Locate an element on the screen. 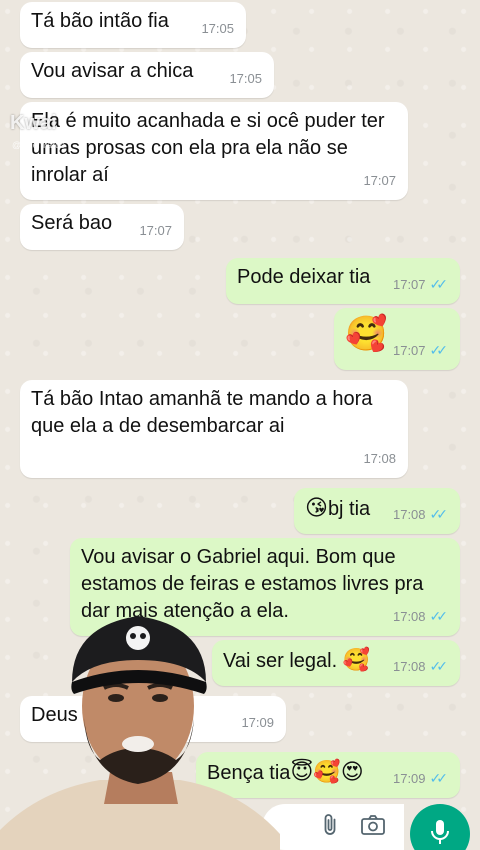  microphone-icon is located at coordinates (440, 834).